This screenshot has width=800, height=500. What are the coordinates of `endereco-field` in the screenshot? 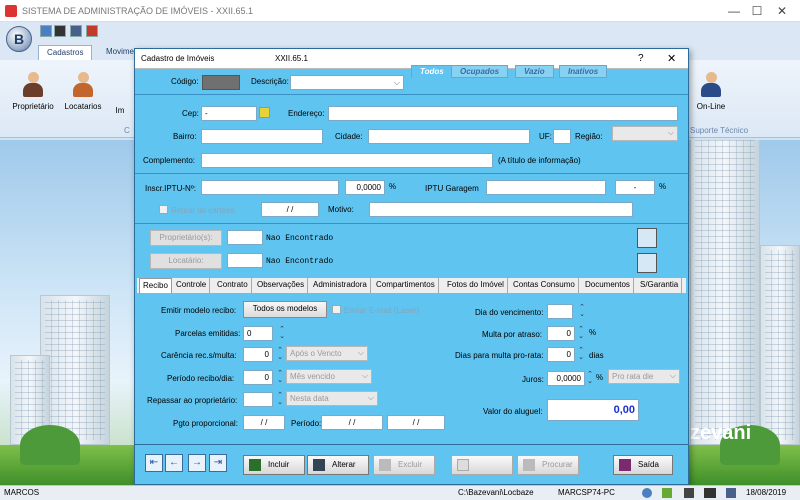 It's located at (503, 113).